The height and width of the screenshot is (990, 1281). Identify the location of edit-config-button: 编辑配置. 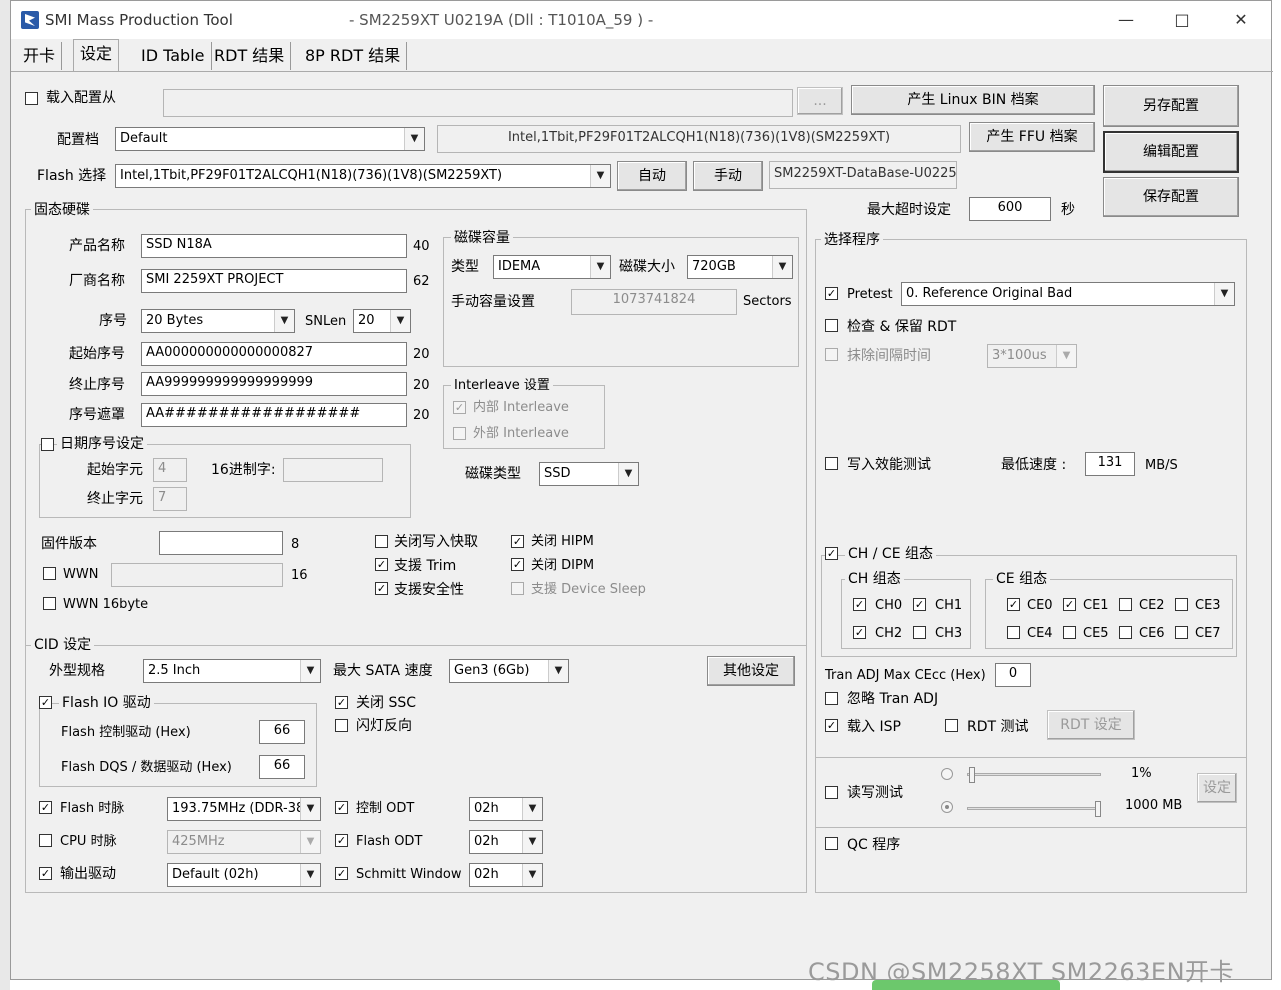
(1171, 152).